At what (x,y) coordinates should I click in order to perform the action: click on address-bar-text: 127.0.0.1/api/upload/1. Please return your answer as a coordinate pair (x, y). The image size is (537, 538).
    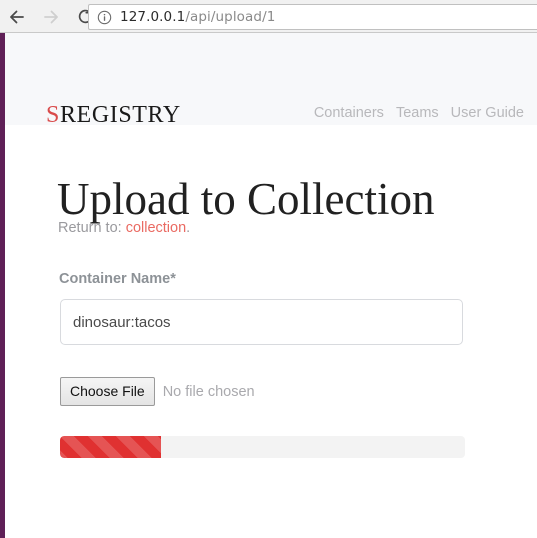
    Looking at the image, I should click on (197, 17).